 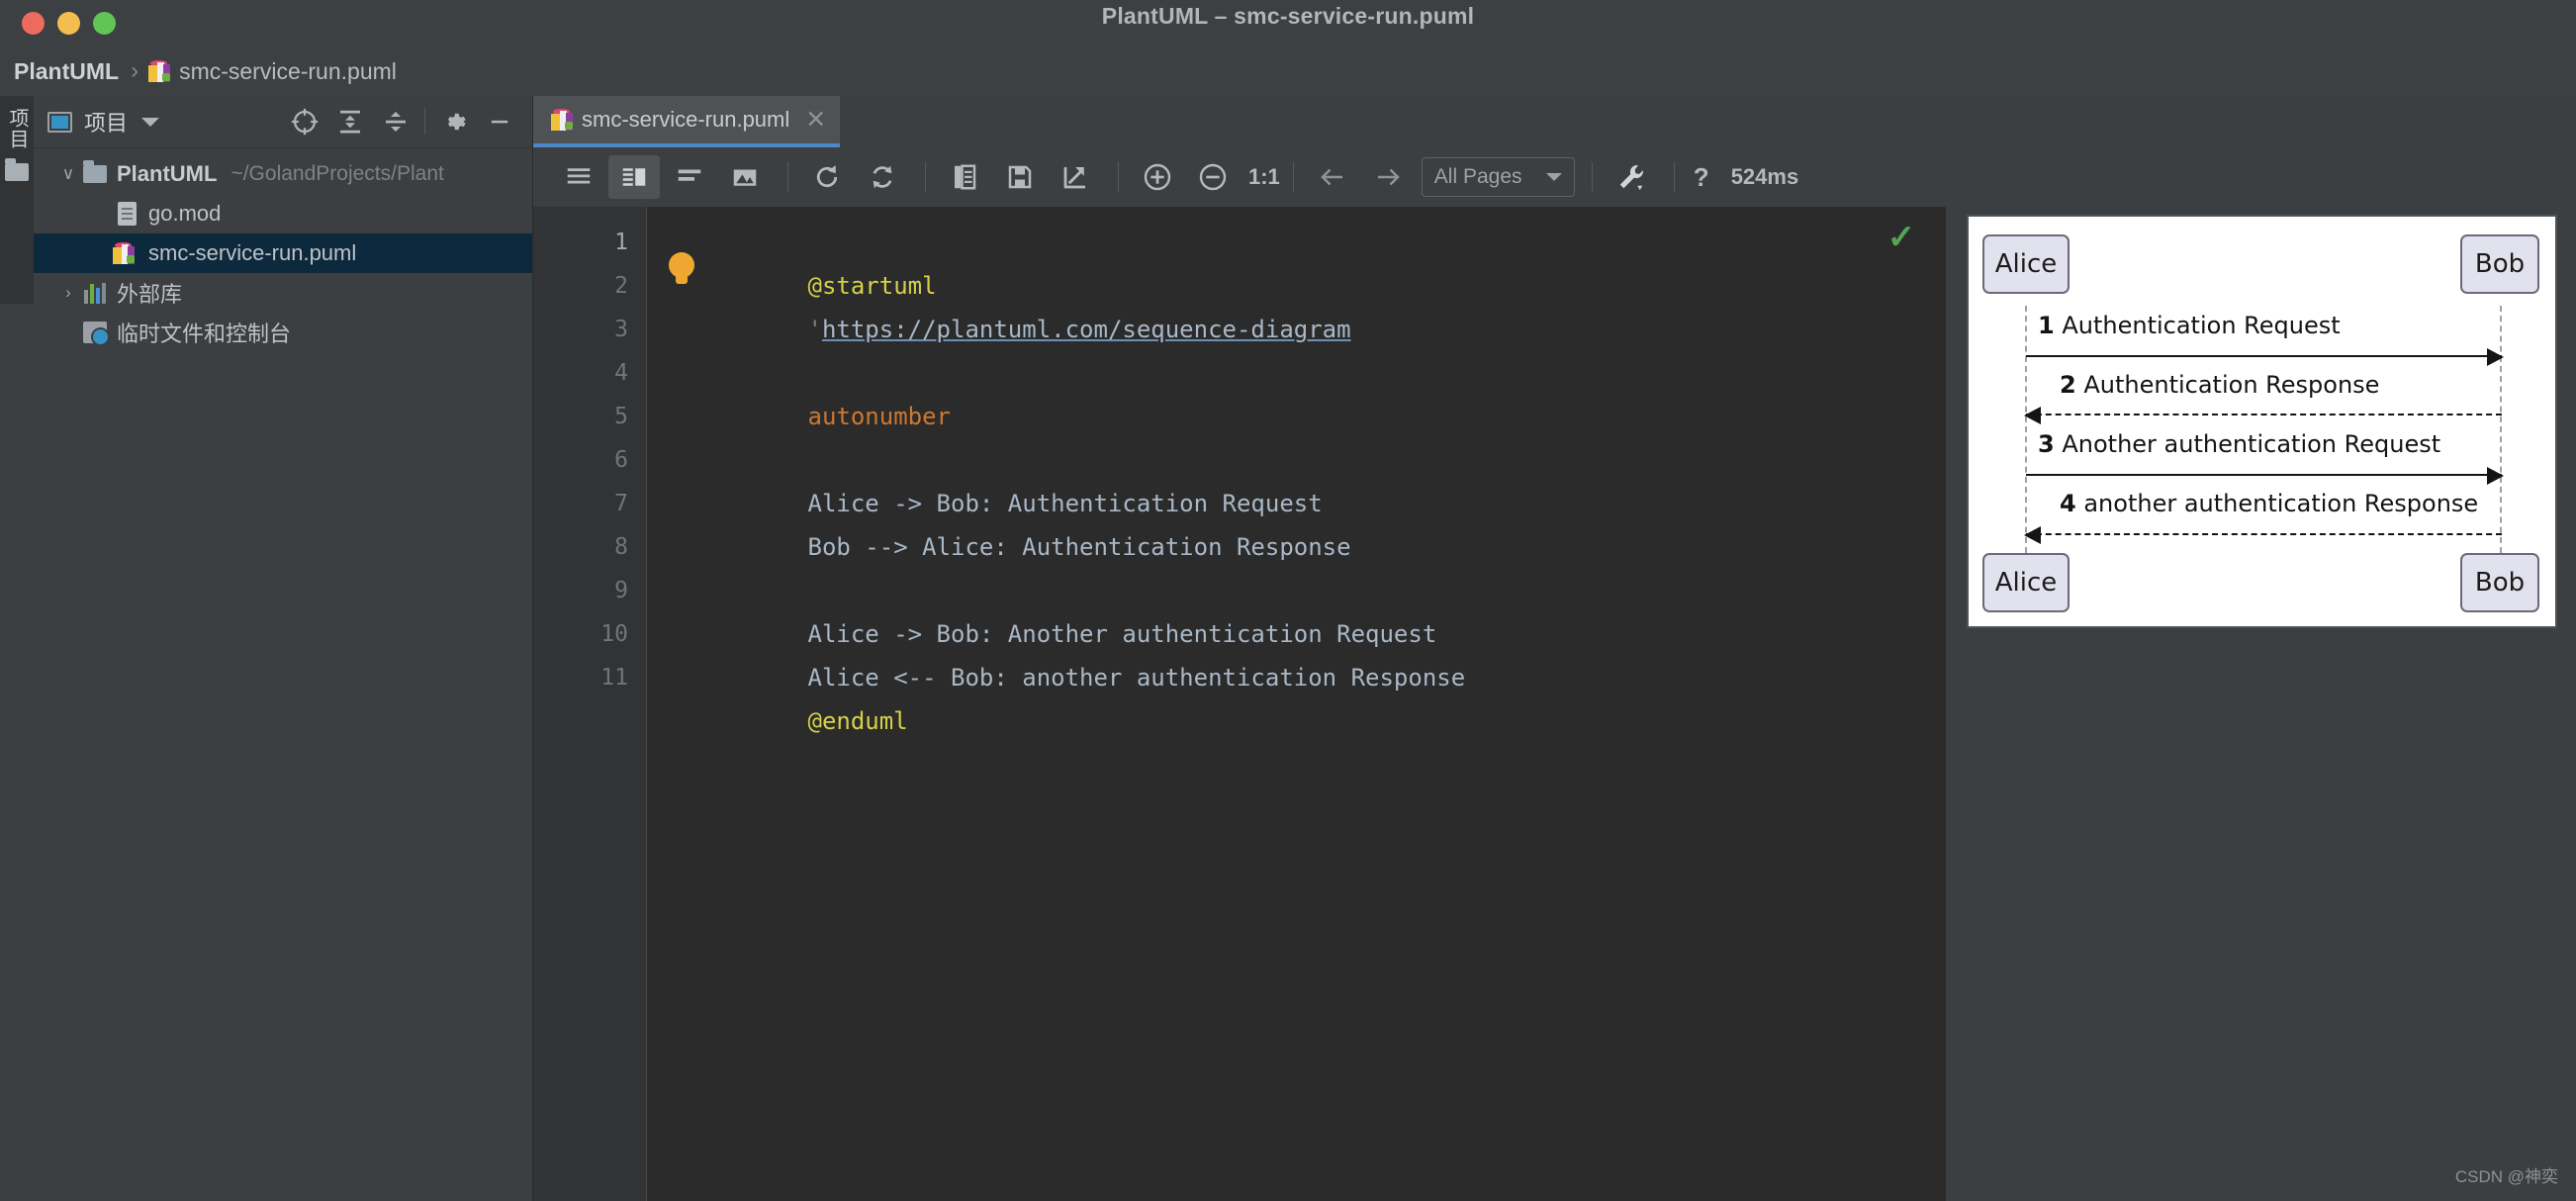 I want to click on breadcrumb-project: PlantUML, so click(x=67, y=71).